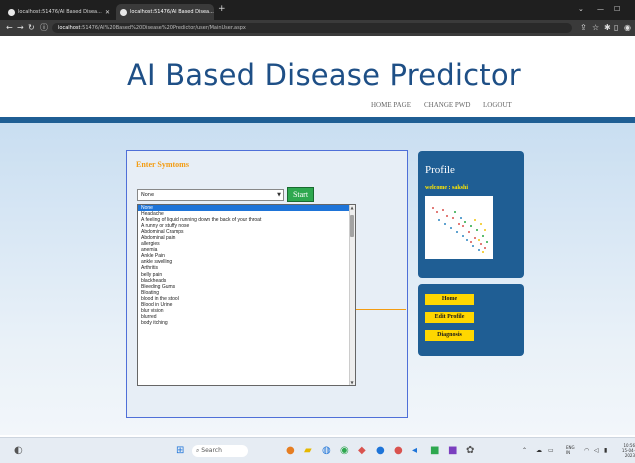 This screenshot has width=635, height=463. Describe the element at coordinates (381, 309) in the screenshot. I see `divider-line` at that location.